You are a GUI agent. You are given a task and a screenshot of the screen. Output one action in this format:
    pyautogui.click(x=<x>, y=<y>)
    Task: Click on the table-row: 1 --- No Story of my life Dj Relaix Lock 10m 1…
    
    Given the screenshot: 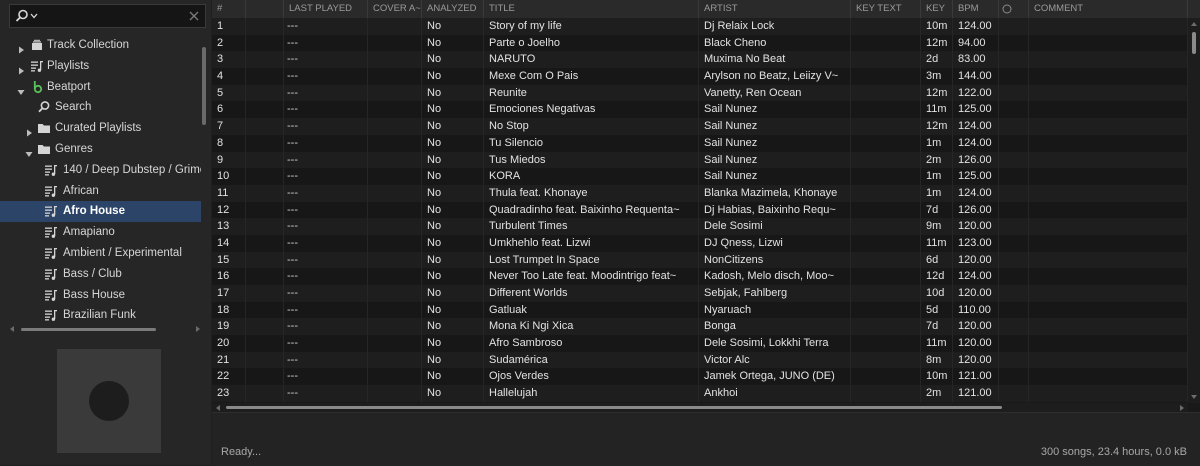 What is the action you would take?
    pyautogui.click(x=700, y=26)
    